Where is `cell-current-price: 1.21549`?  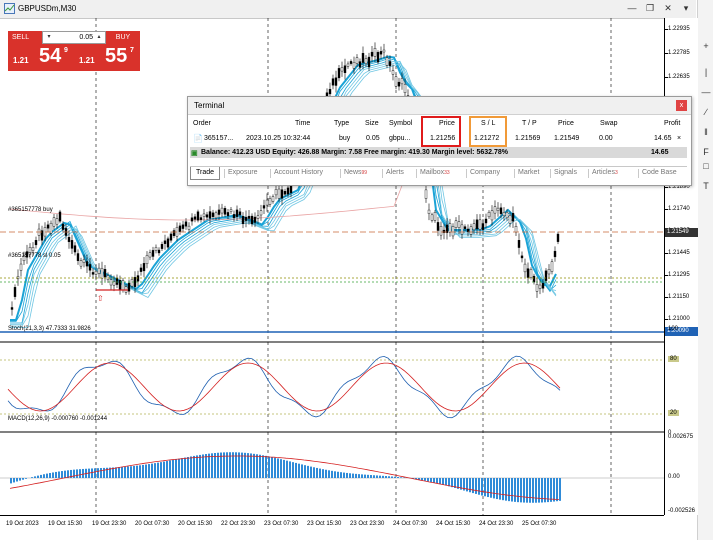 cell-current-price: 1.21549 is located at coordinates (566, 138).